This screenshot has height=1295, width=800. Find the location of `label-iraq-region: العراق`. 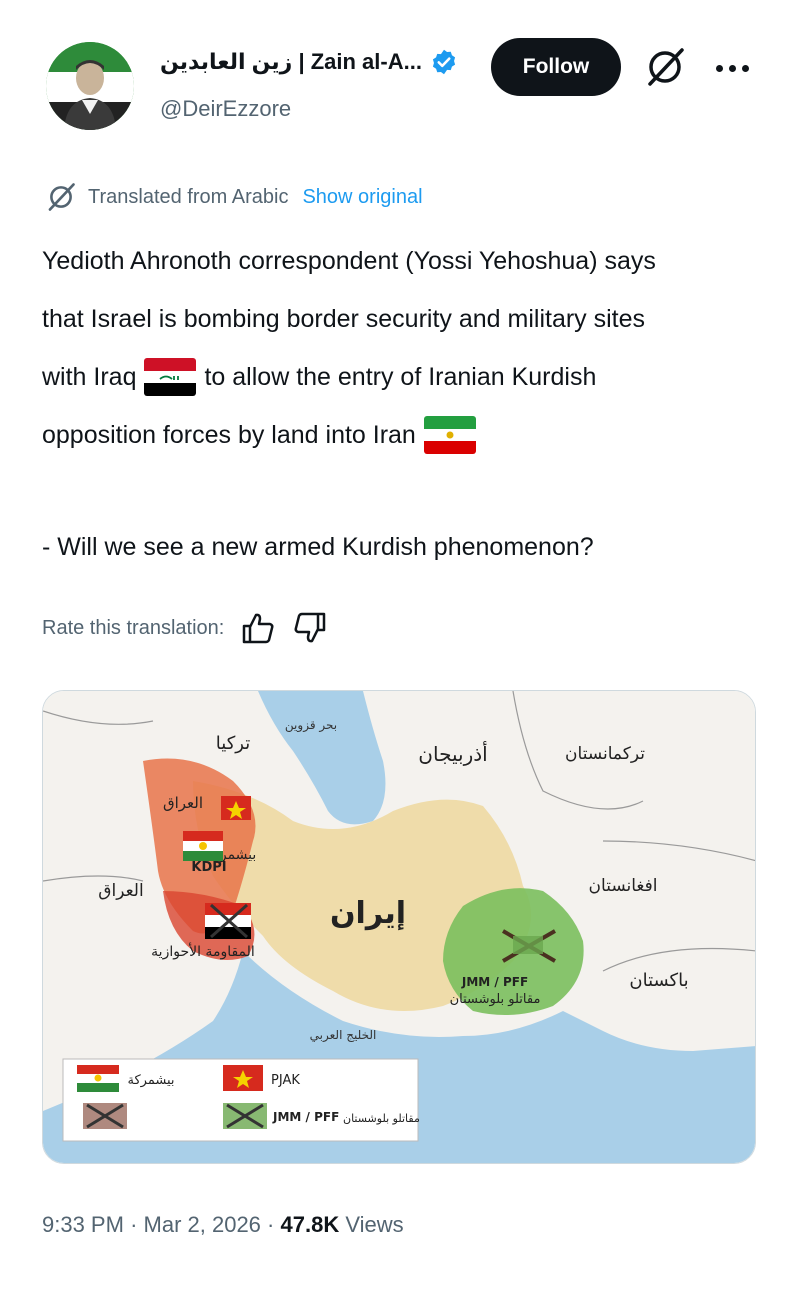

label-iraq-region: العراق is located at coordinates (183, 803).